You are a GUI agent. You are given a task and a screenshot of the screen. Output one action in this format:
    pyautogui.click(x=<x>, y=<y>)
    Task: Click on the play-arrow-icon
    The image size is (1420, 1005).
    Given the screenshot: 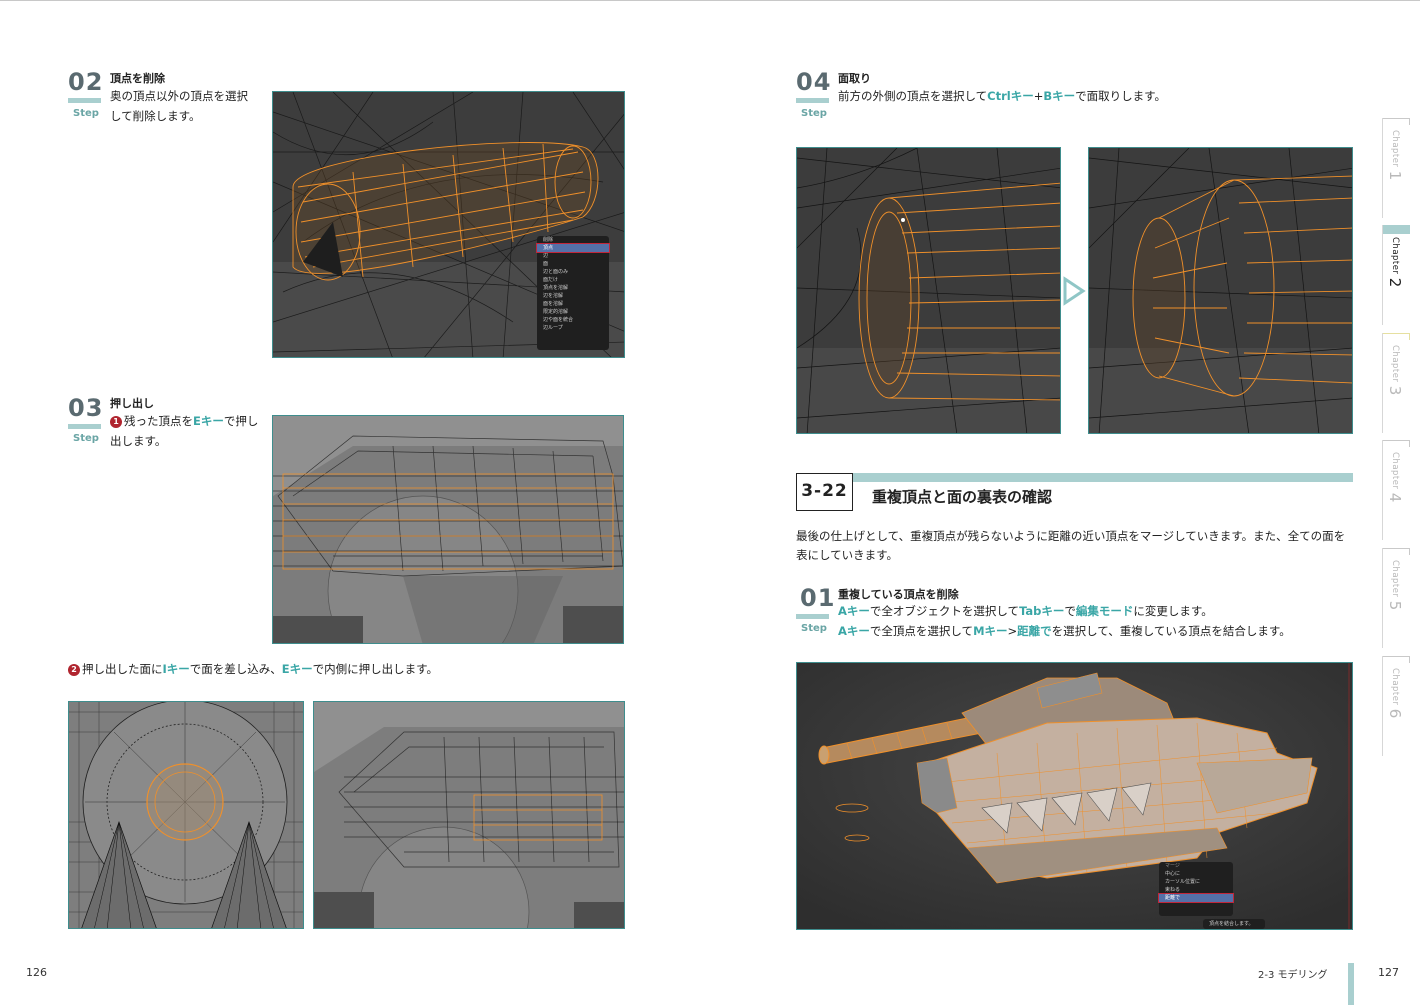 What is the action you would take?
    pyautogui.click(x=1074, y=291)
    